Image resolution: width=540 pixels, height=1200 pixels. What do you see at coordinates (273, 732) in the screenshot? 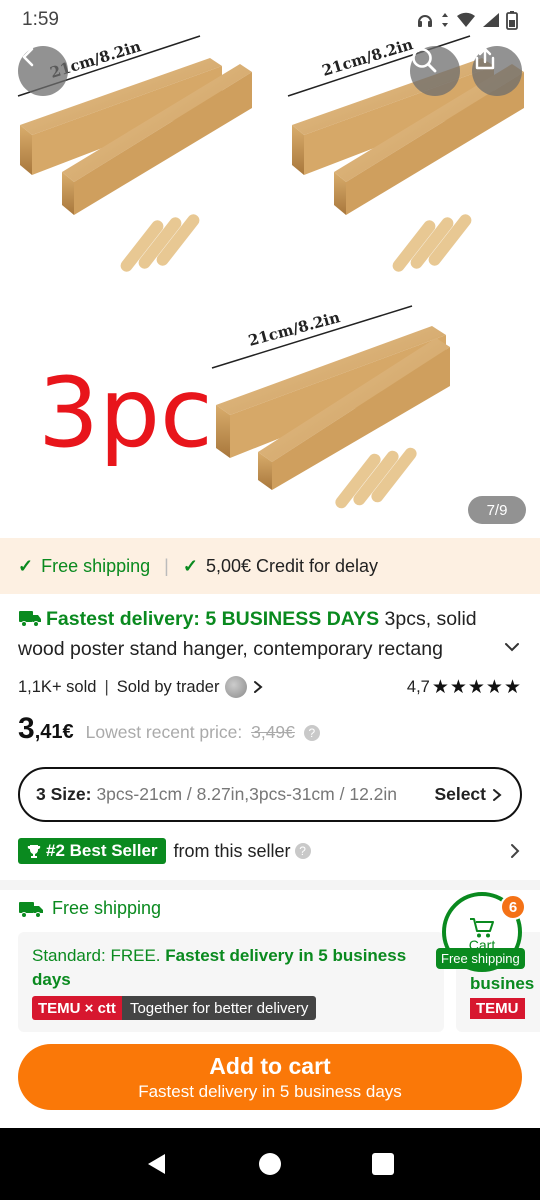
I see `old-price: 3,49€` at bounding box center [273, 732].